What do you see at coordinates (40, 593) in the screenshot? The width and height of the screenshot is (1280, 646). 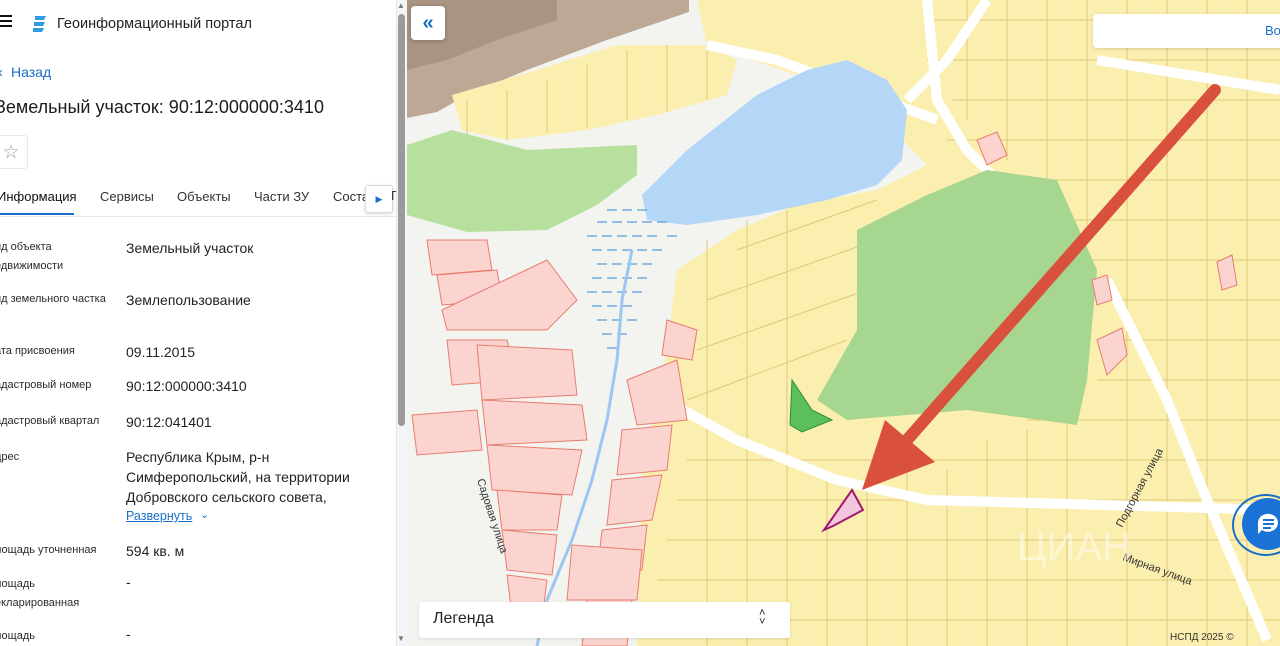 I see `info-label: лощадь екларированная` at bounding box center [40, 593].